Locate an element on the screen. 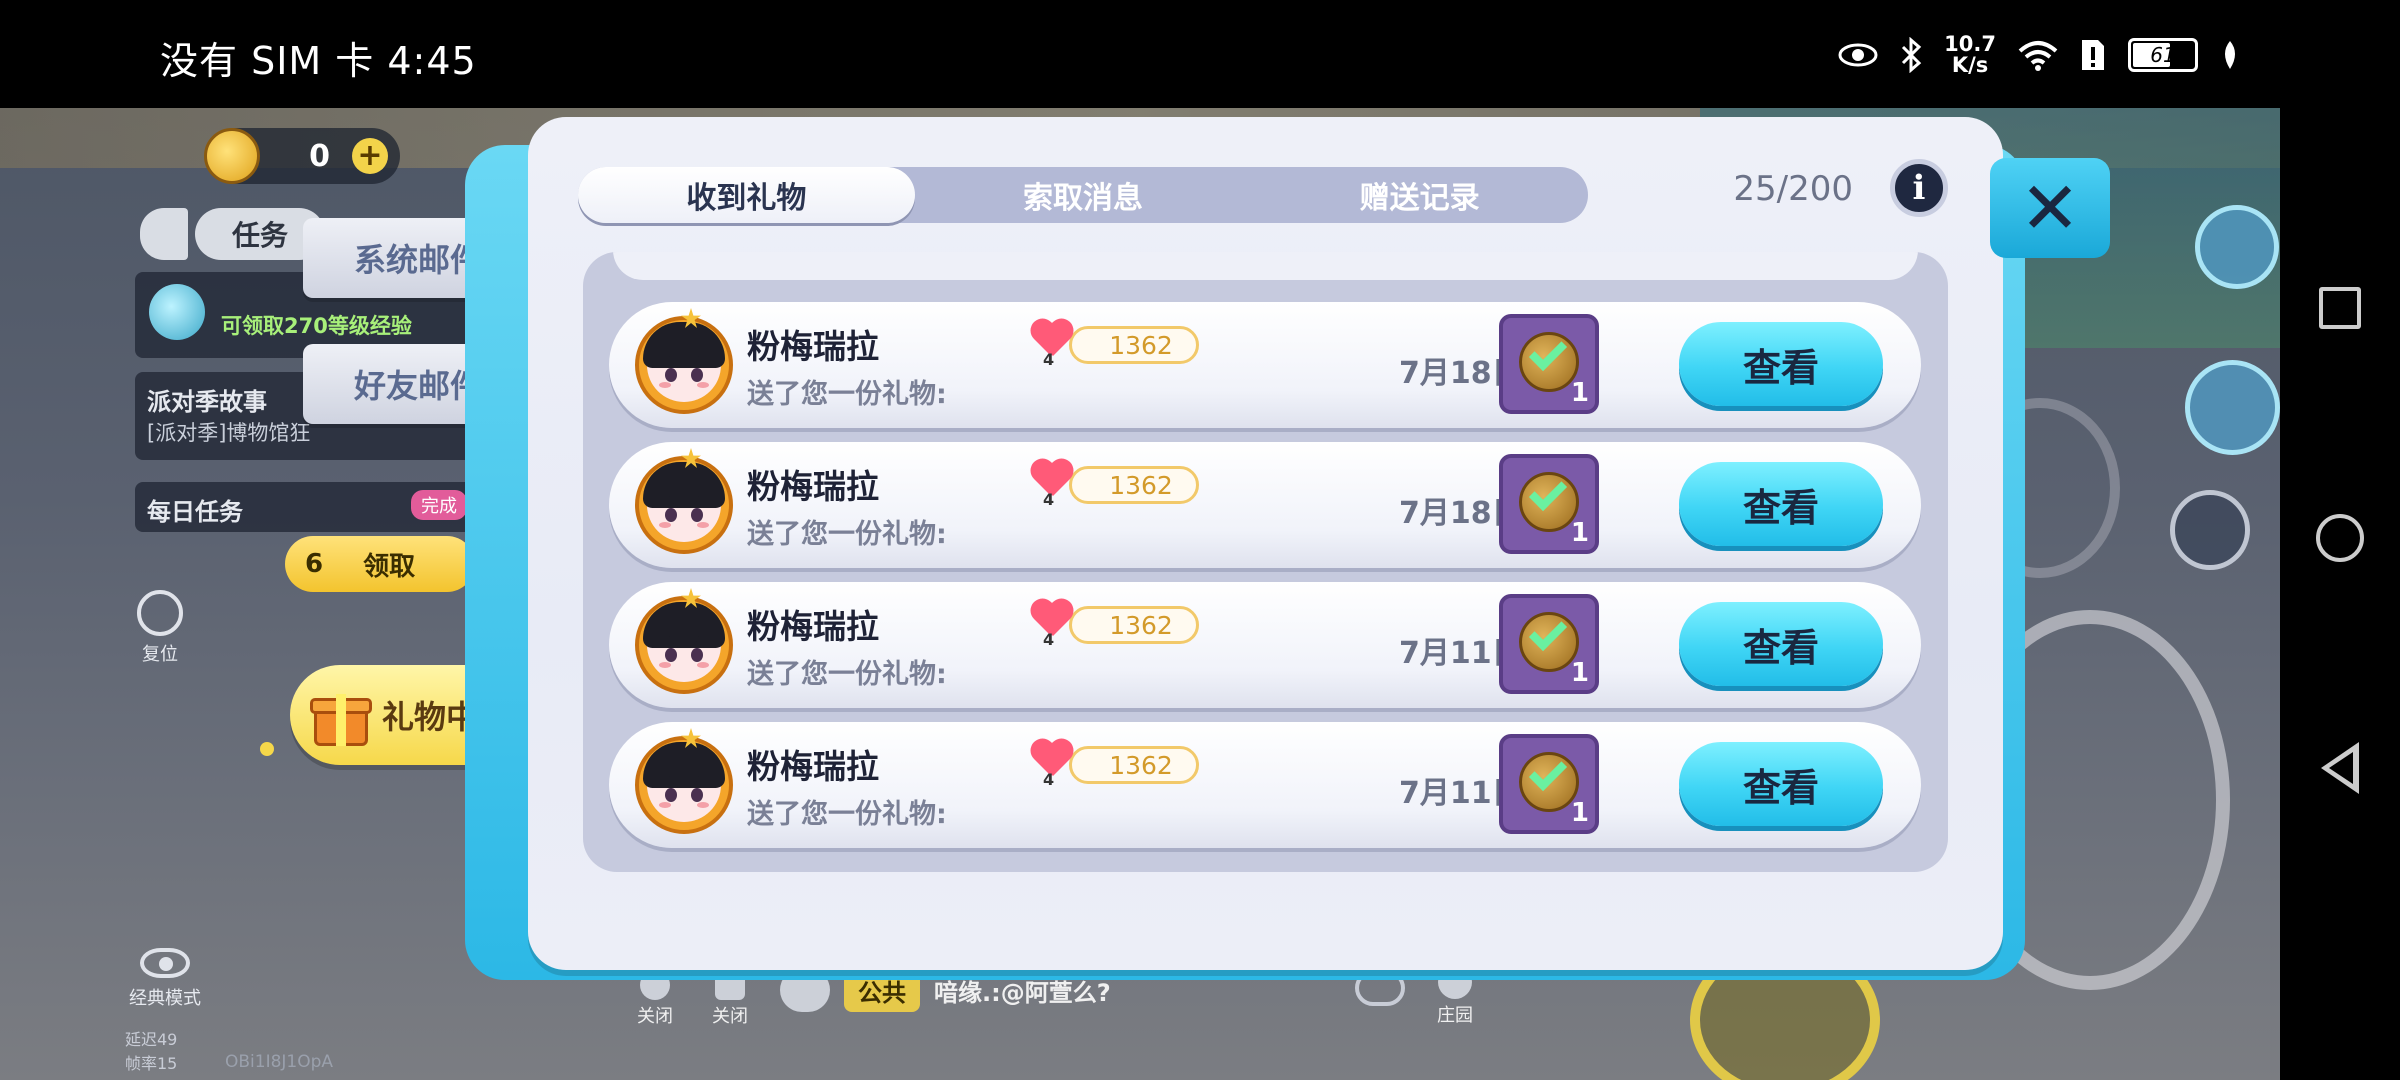 The height and width of the screenshot is (1080, 2400). reset-label: 复位 is located at coordinates (160, 654).